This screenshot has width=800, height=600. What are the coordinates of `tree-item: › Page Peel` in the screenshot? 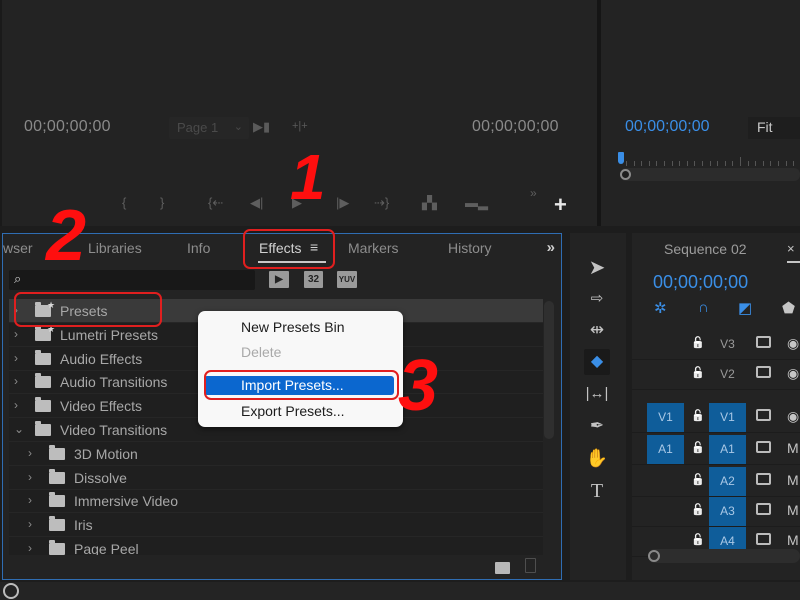 It's located at (276, 546).